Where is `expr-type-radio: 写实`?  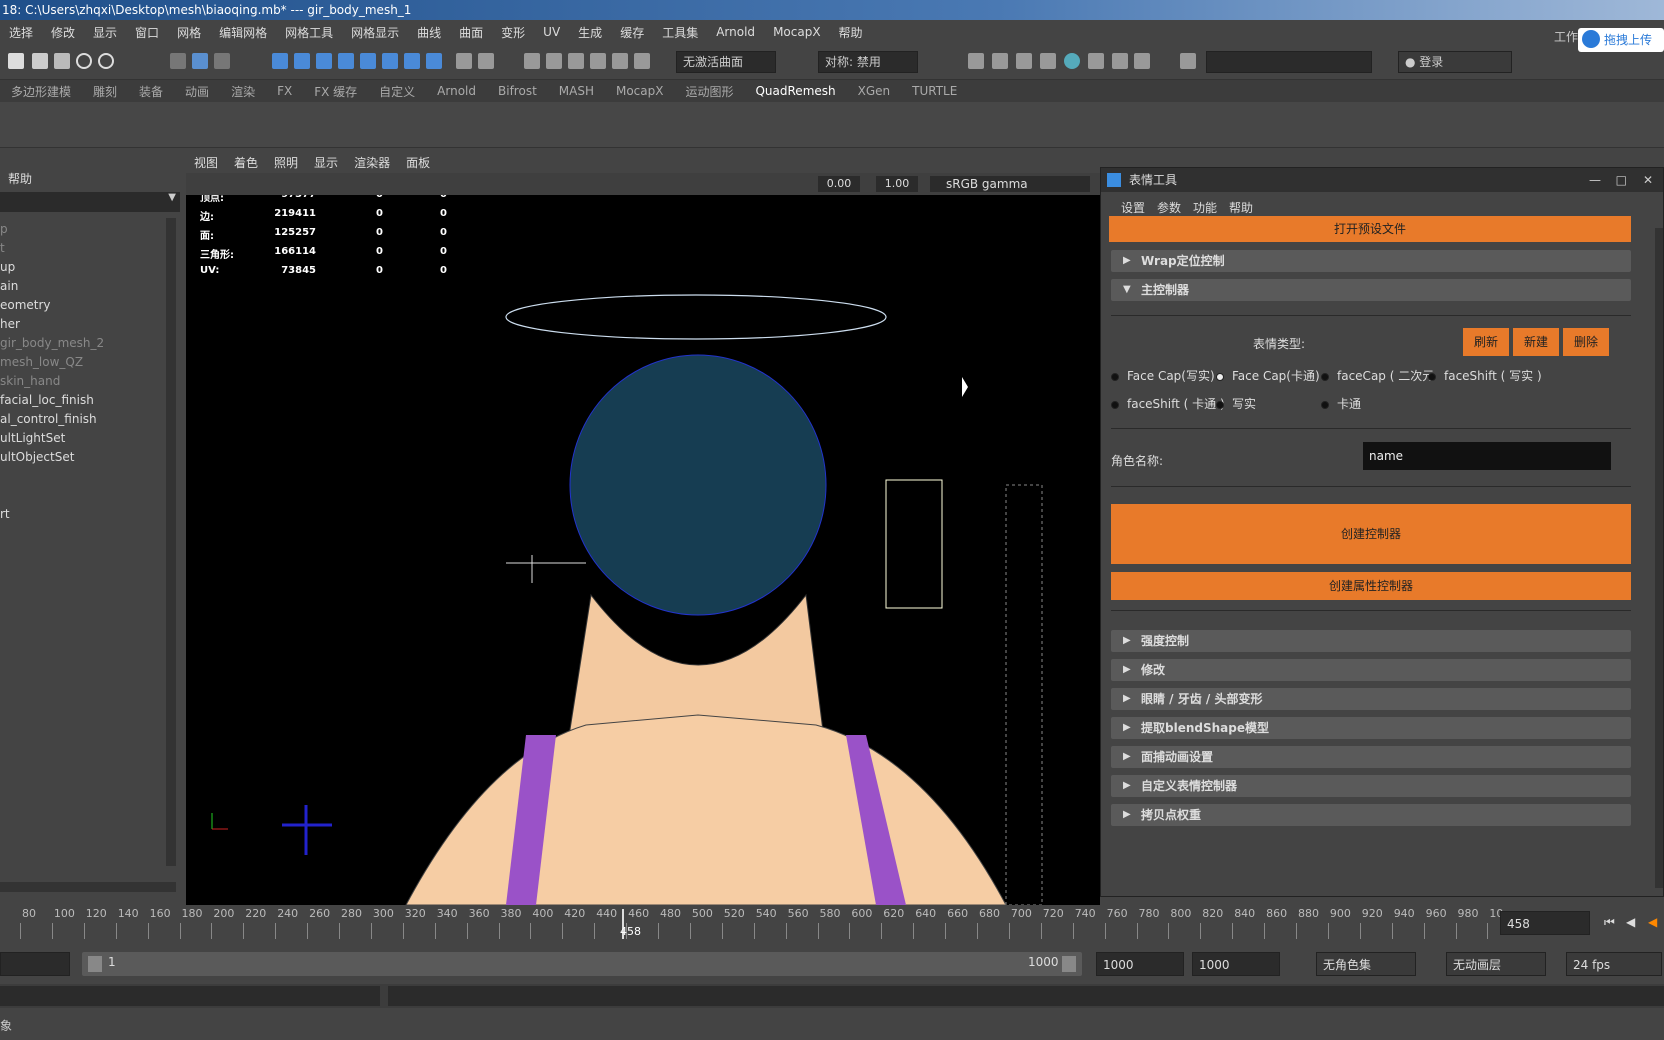 expr-type-radio: 写实 is located at coordinates (1236, 403).